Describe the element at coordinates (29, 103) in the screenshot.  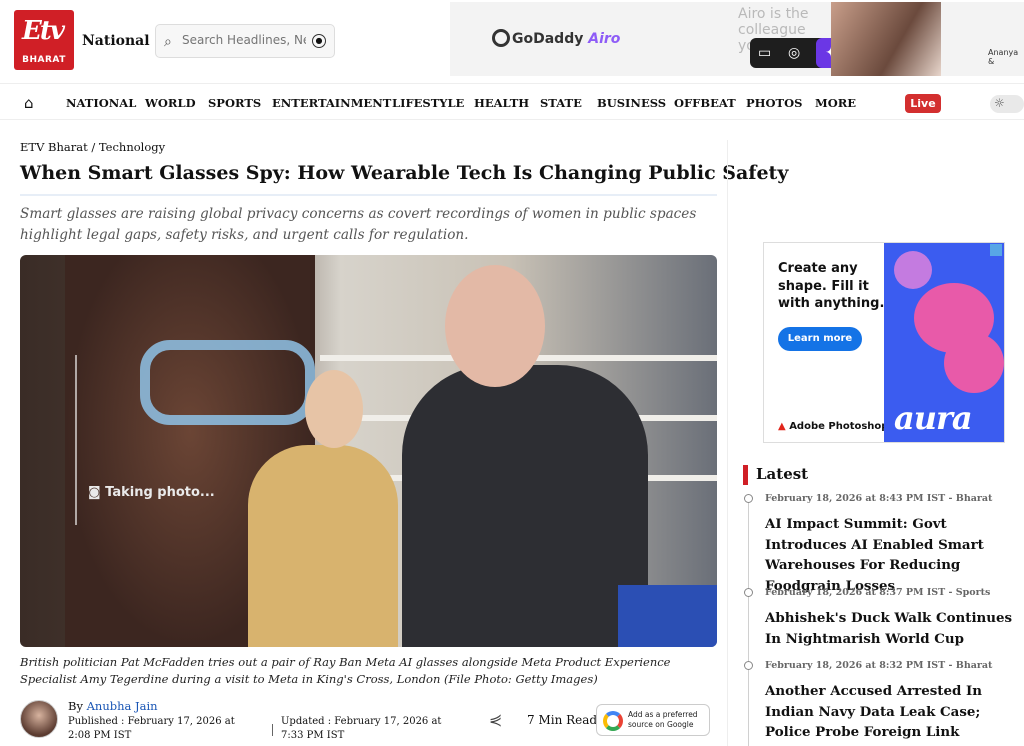
I see `home-icon: ⌂` at that location.